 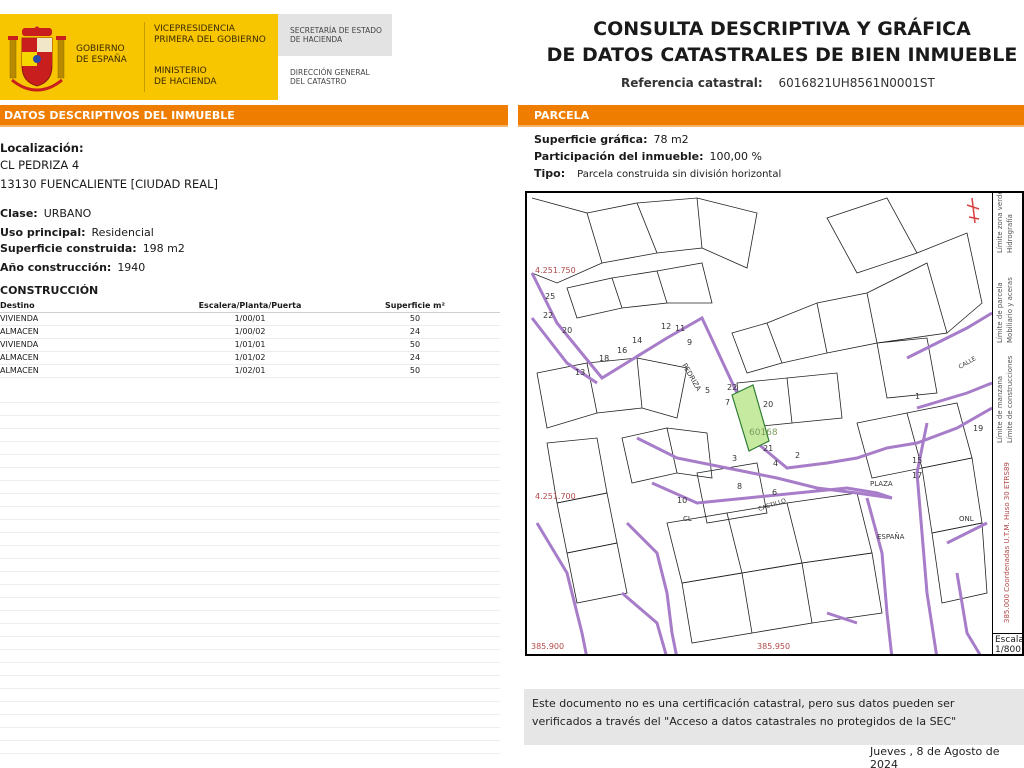 What do you see at coordinates (131, 267) in the screenshot?
I see `construction-year-value: 1940` at bounding box center [131, 267].